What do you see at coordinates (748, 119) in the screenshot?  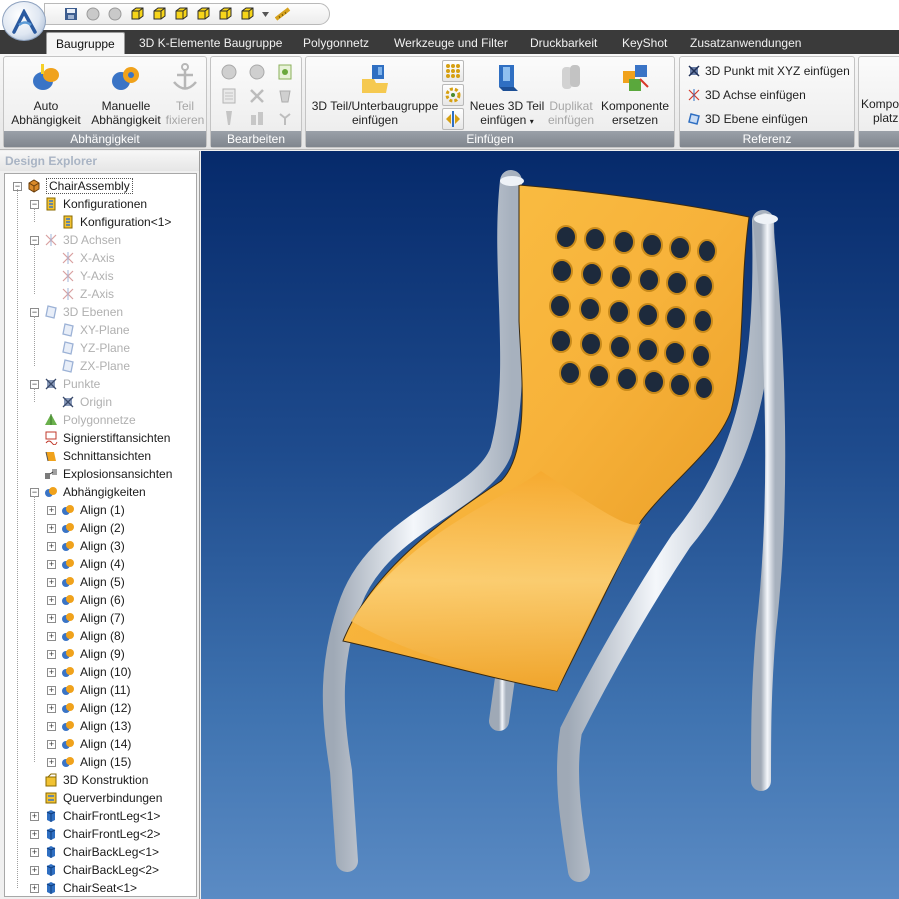 I see `3d-ebene-einfuegen-button: 3D Ebene einfügen` at bounding box center [748, 119].